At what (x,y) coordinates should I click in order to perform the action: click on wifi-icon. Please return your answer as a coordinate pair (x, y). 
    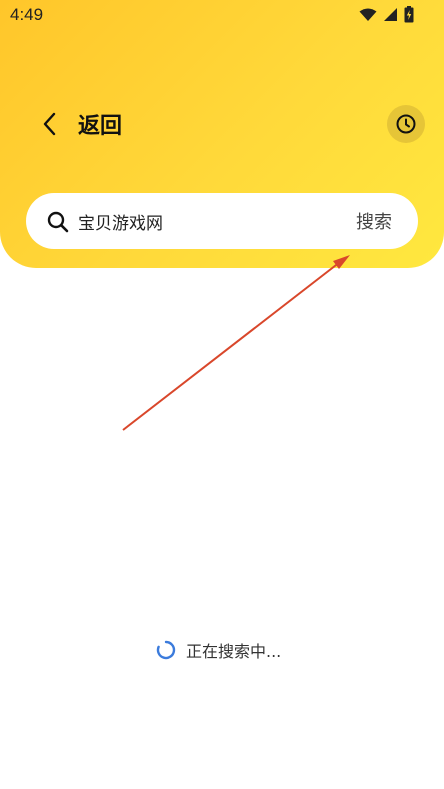
    Looking at the image, I should click on (368, 14).